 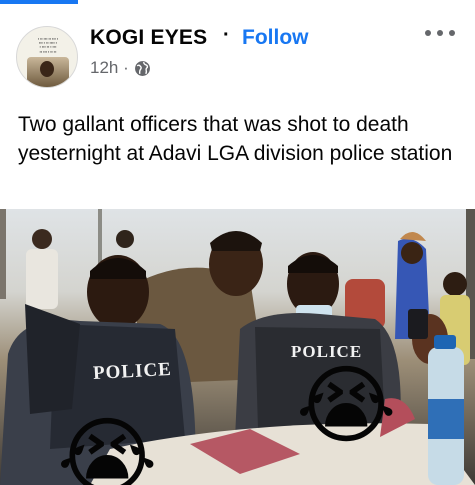 What do you see at coordinates (142, 68) in the screenshot?
I see `globe-icon` at bounding box center [142, 68].